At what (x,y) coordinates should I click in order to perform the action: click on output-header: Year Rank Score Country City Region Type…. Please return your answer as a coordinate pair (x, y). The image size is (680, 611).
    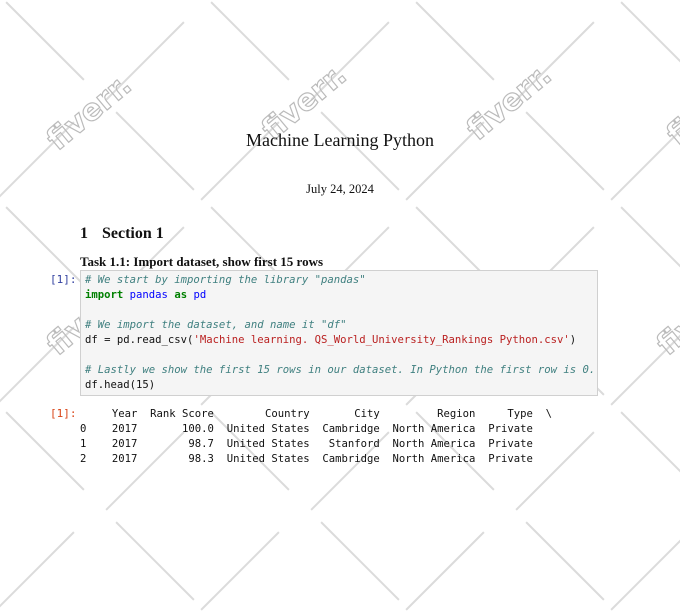
    Looking at the image, I should click on (316, 414).